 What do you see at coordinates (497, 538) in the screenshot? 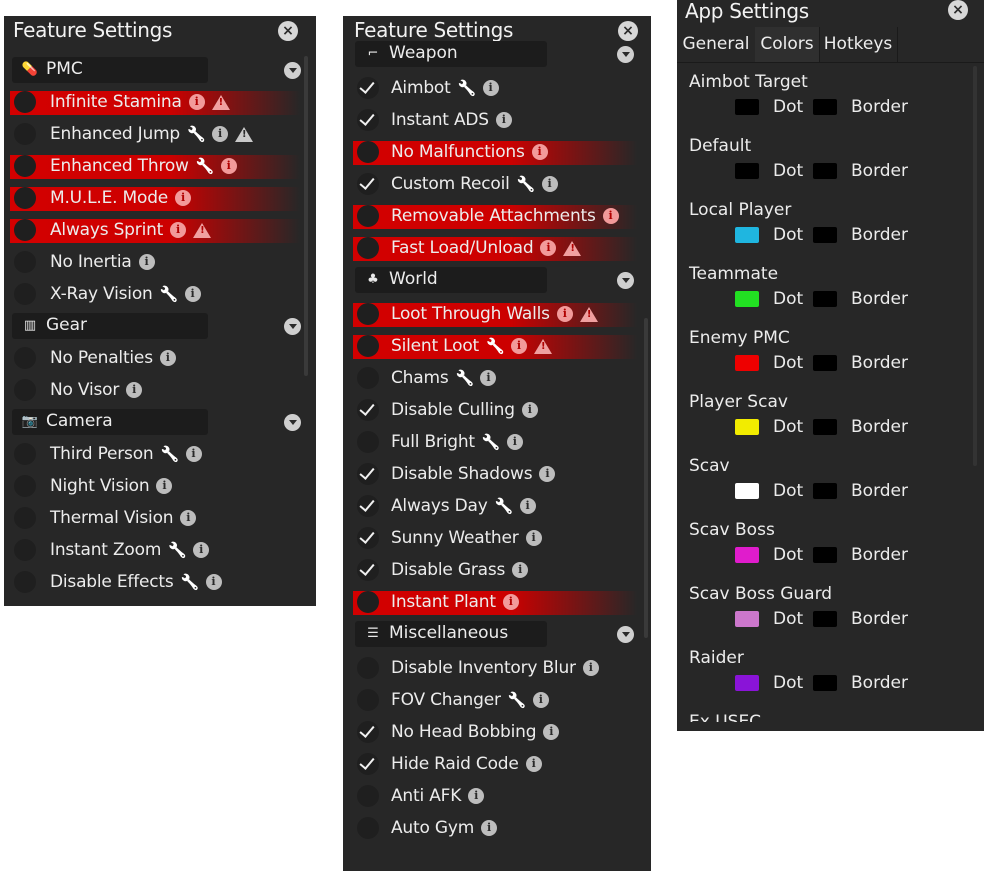
I see `feature-row: Sunny Weather i` at bounding box center [497, 538].